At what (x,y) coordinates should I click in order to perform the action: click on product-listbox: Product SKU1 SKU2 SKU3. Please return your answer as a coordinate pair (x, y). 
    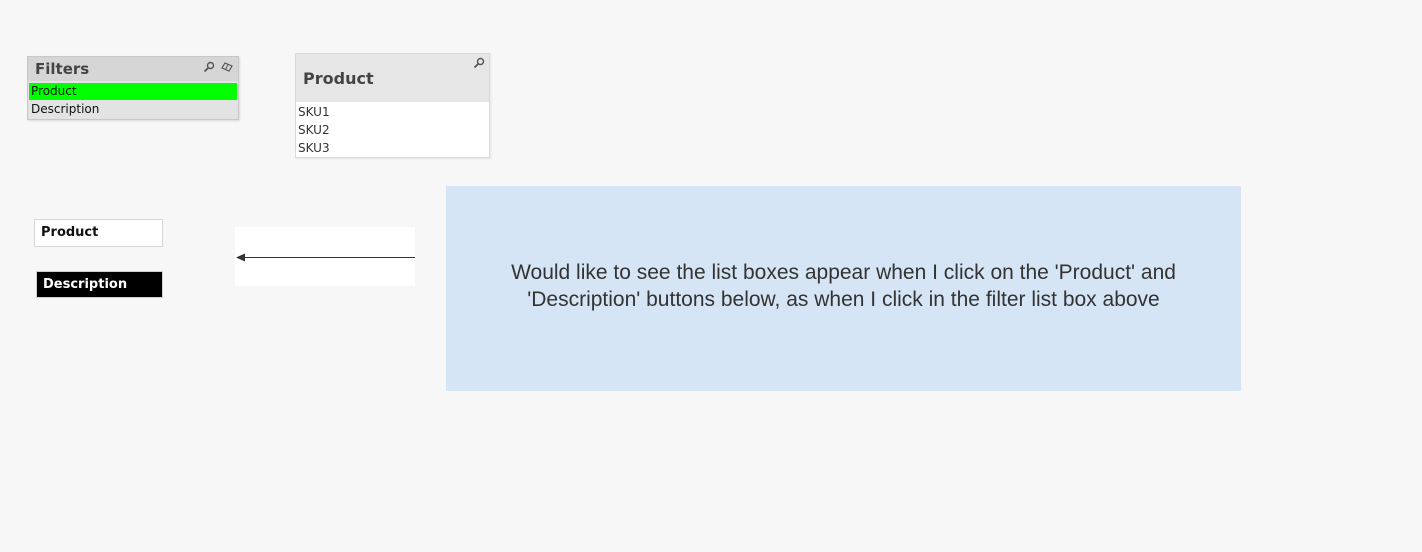
    Looking at the image, I should click on (392, 105).